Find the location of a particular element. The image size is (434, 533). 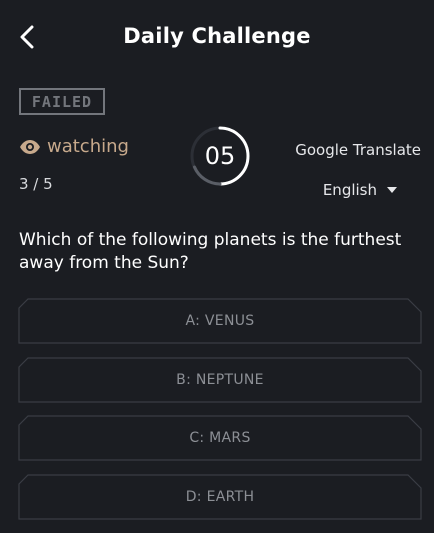

eye-icon is located at coordinates (30, 147).